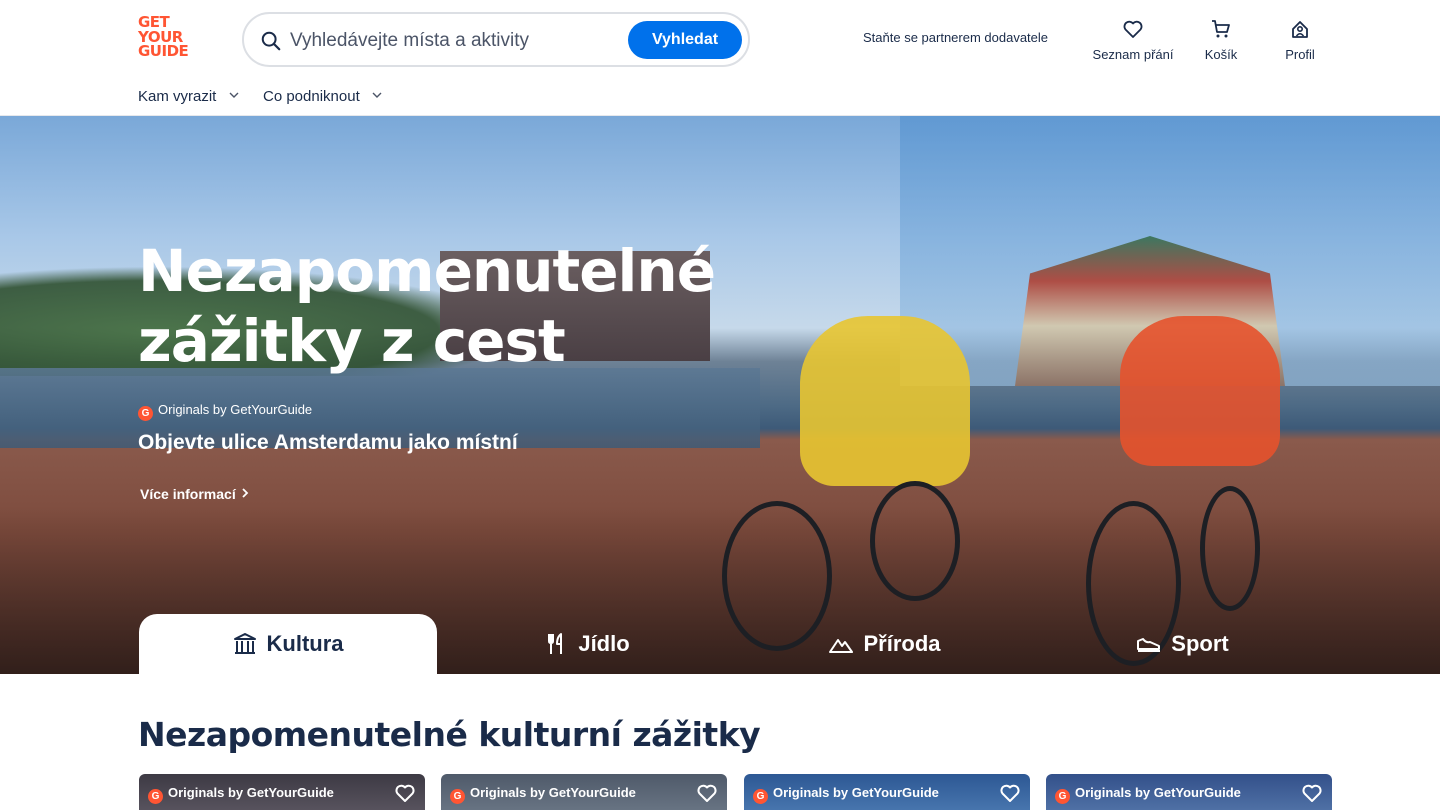 The image size is (1440, 810). Describe the element at coordinates (163, 51) in the screenshot. I see `logo-line-3: GUIDE` at that location.